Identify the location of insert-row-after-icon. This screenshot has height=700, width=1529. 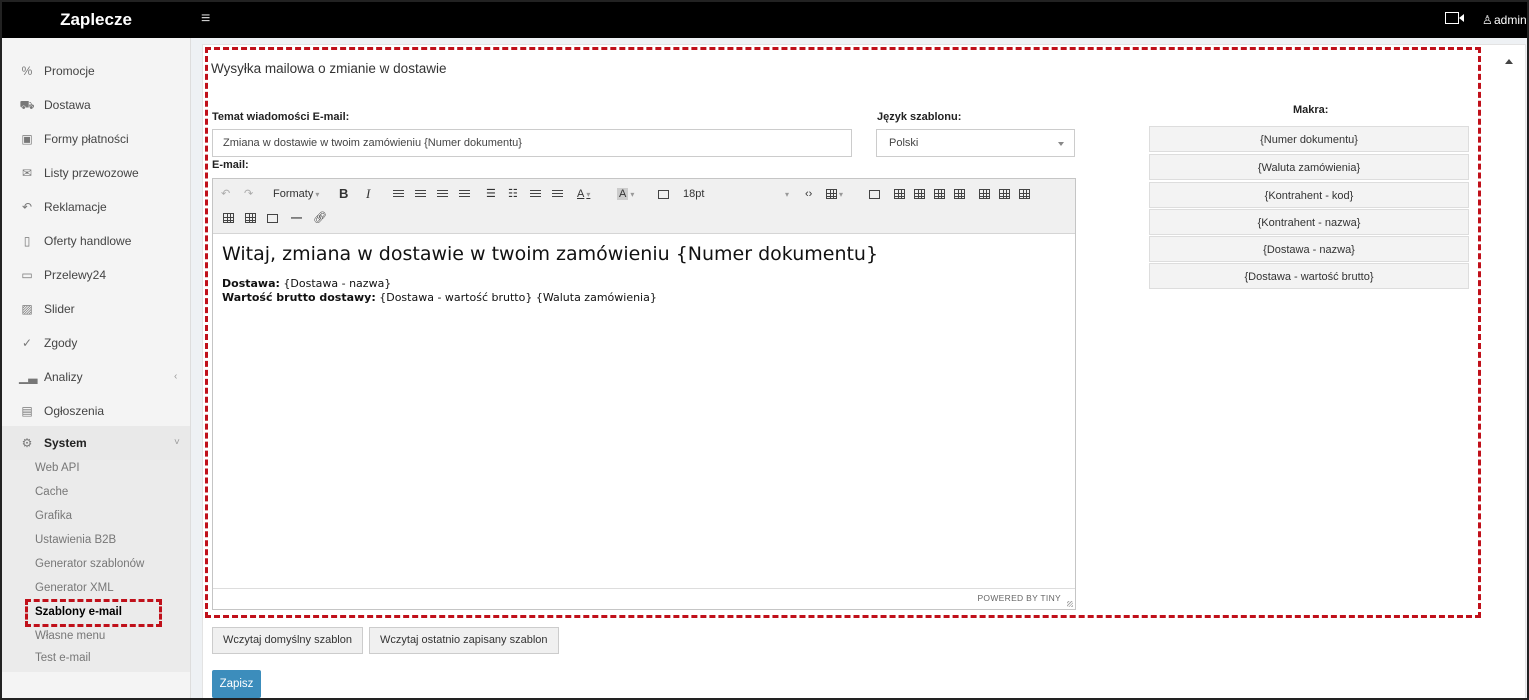
(1004, 194).